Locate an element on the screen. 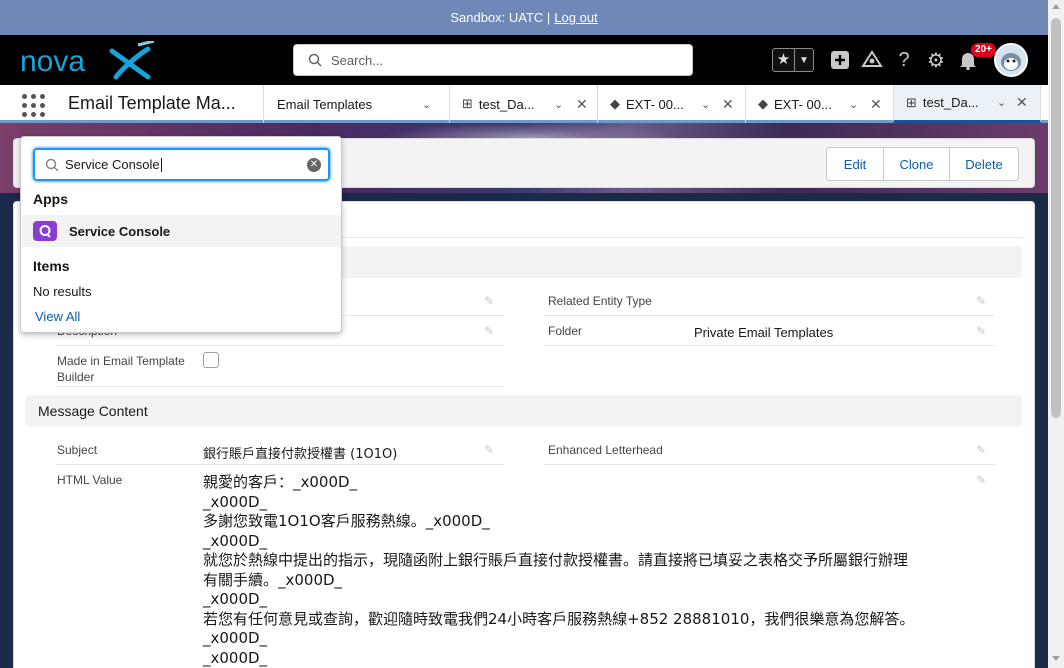 The height and width of the screenshot is (668, 1064). html-line: 親愛的客戶：_x000D_ is located at coordinates (280, 482).